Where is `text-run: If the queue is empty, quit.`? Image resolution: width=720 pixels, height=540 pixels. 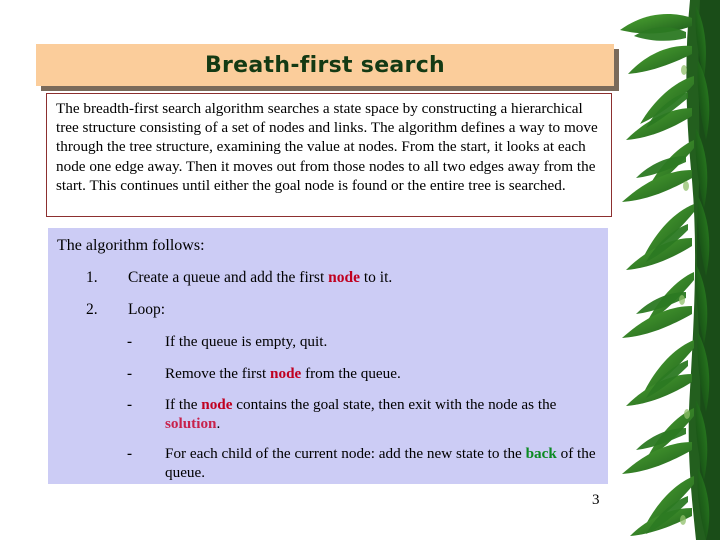 text-run: If the queue is empty, quit. is located at coordinates (246, 341).